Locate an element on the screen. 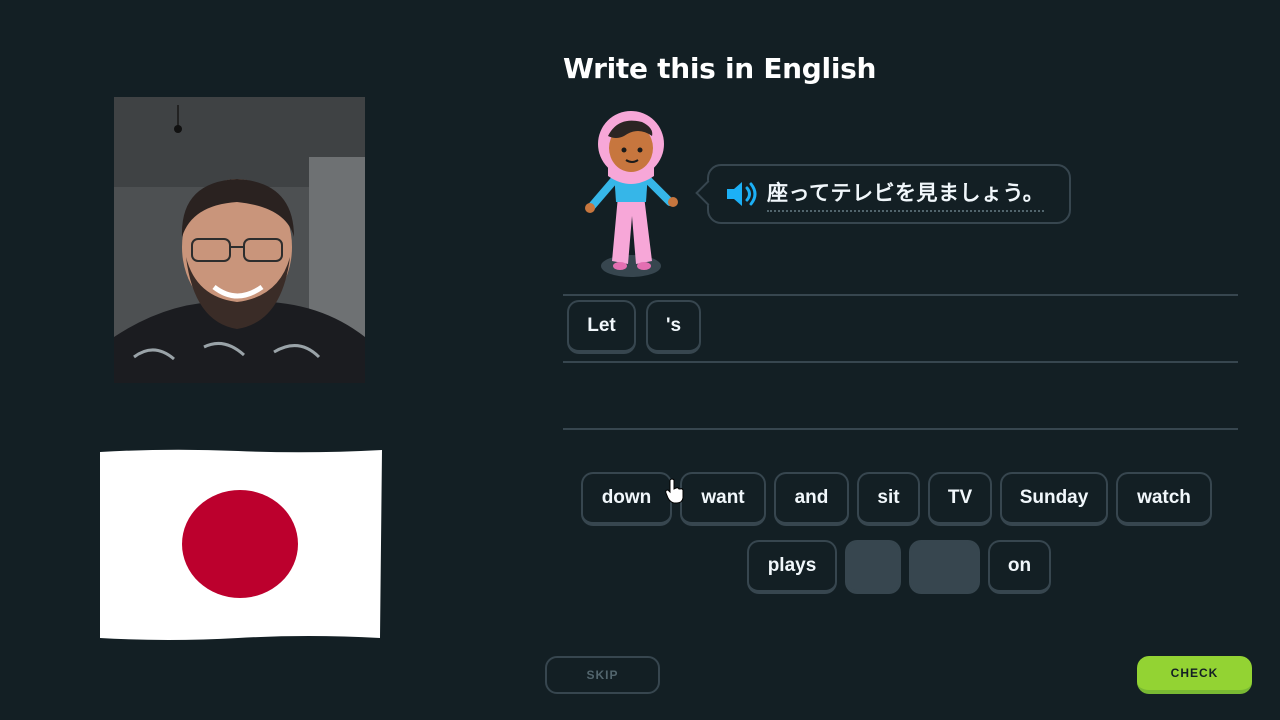 The image size is (1280, 720). answer-line-bottom is located at coordinates (900, 429).